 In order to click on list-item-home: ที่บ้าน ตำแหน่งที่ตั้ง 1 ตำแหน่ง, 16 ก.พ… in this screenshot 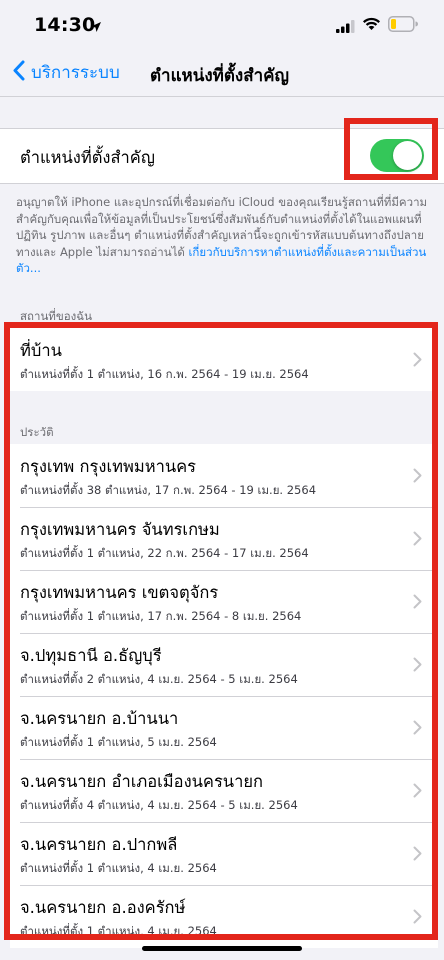, I will do `click(224, 359)`.